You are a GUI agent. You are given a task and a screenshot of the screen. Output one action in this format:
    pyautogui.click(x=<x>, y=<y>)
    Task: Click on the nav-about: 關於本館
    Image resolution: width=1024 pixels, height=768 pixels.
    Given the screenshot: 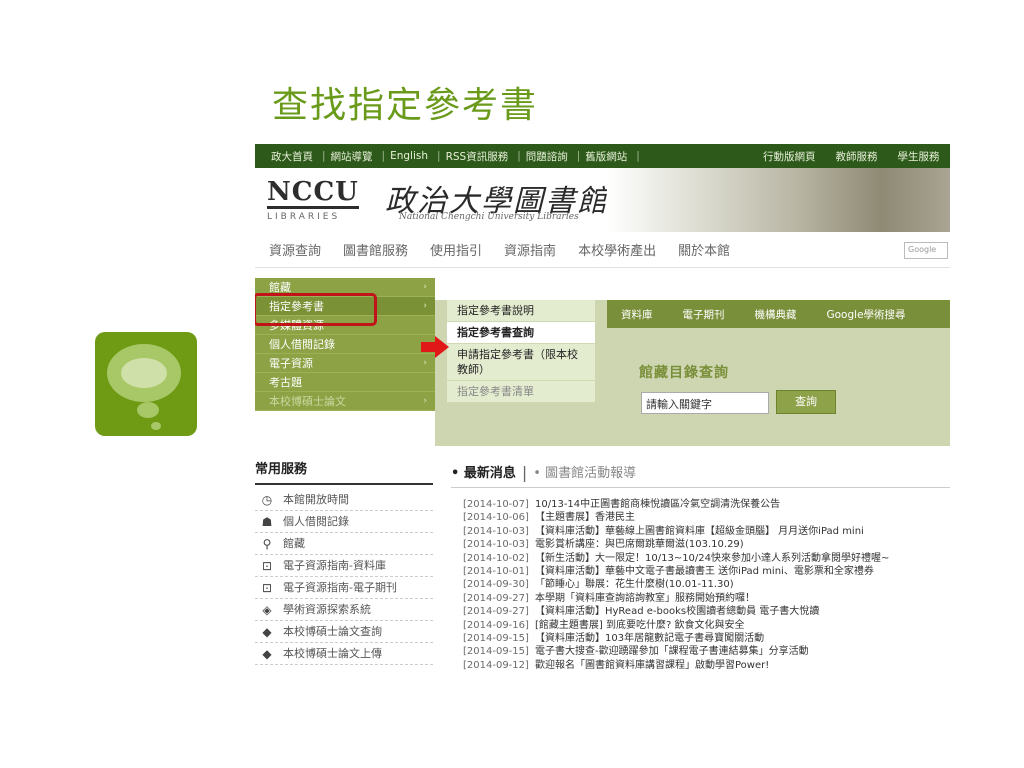 What is the action you would take?
    pyautogui.click(x=704, y=249)
    